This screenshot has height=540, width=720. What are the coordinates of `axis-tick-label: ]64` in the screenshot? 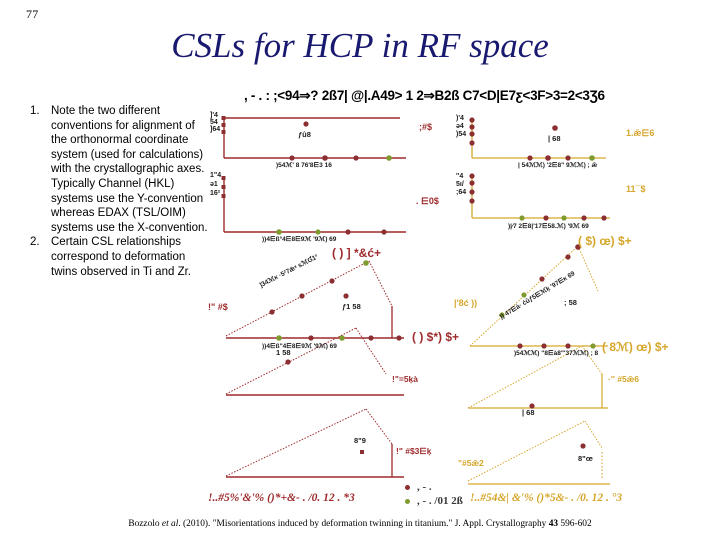 It's located at (215, 129).